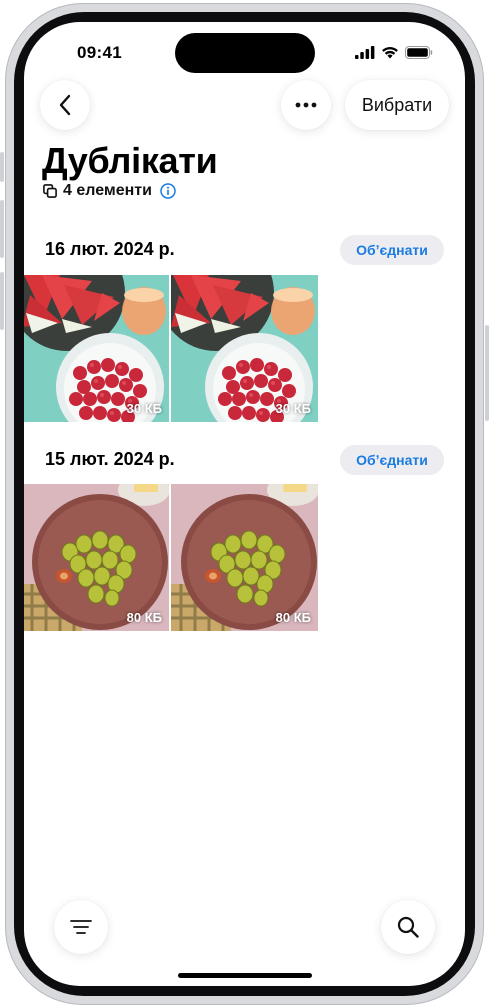  What do you see at coordinates (110, 249) in the screenshot?
I see `group-date: 16 лют. 2024 р.` at bounding box center [110, 249].